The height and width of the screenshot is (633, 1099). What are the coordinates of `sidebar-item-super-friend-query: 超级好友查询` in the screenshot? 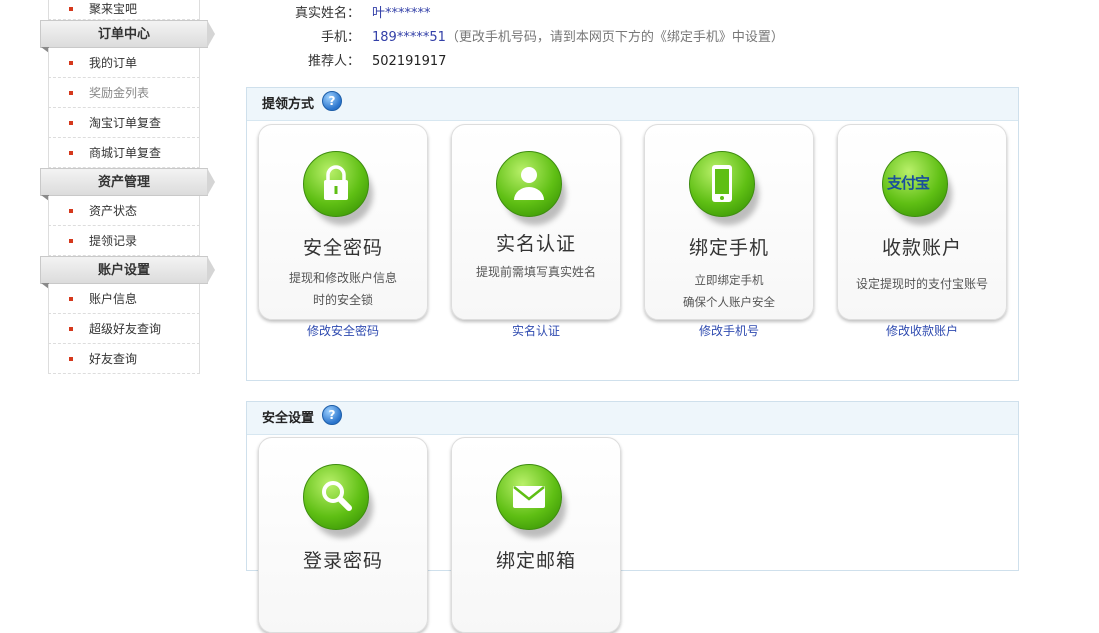 It's located at (124, 329).